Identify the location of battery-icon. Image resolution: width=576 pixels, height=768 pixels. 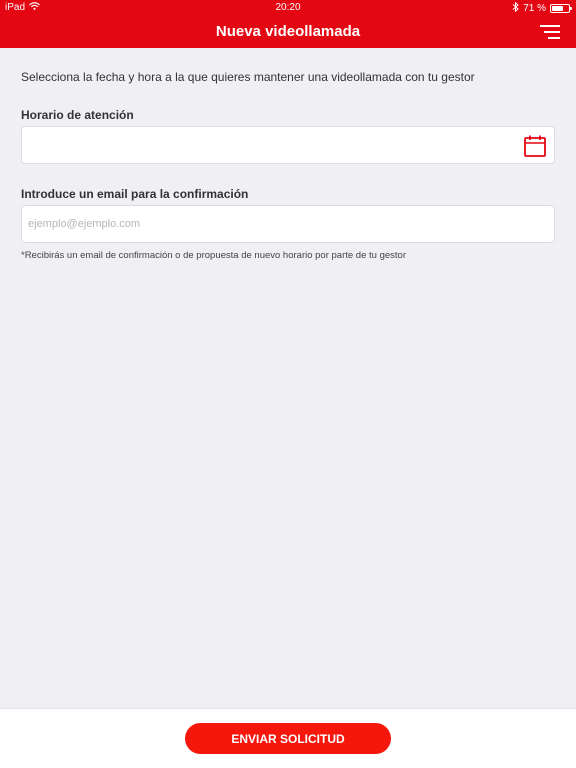
(561, 8).